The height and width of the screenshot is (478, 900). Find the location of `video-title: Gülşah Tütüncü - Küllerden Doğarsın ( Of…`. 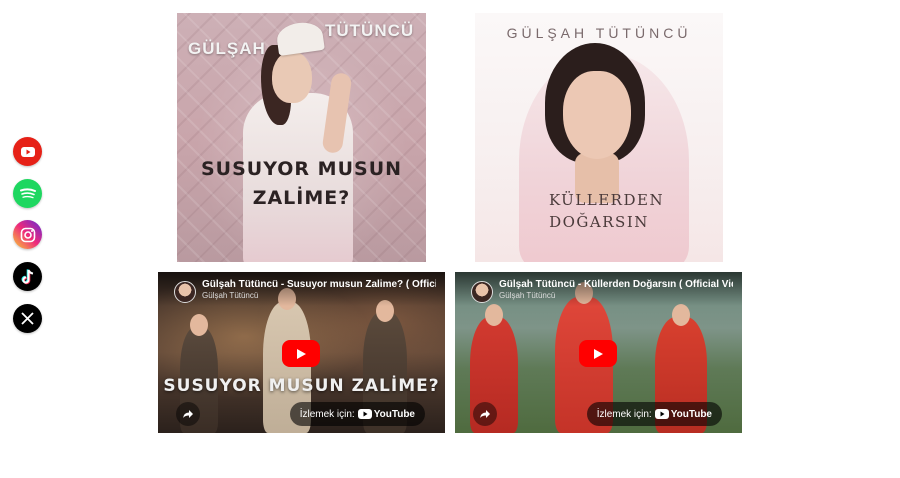

video-title: Gülşah Tütüncü - Küllerden Doğarsın ( Of… is located at coordinates (616, 284).